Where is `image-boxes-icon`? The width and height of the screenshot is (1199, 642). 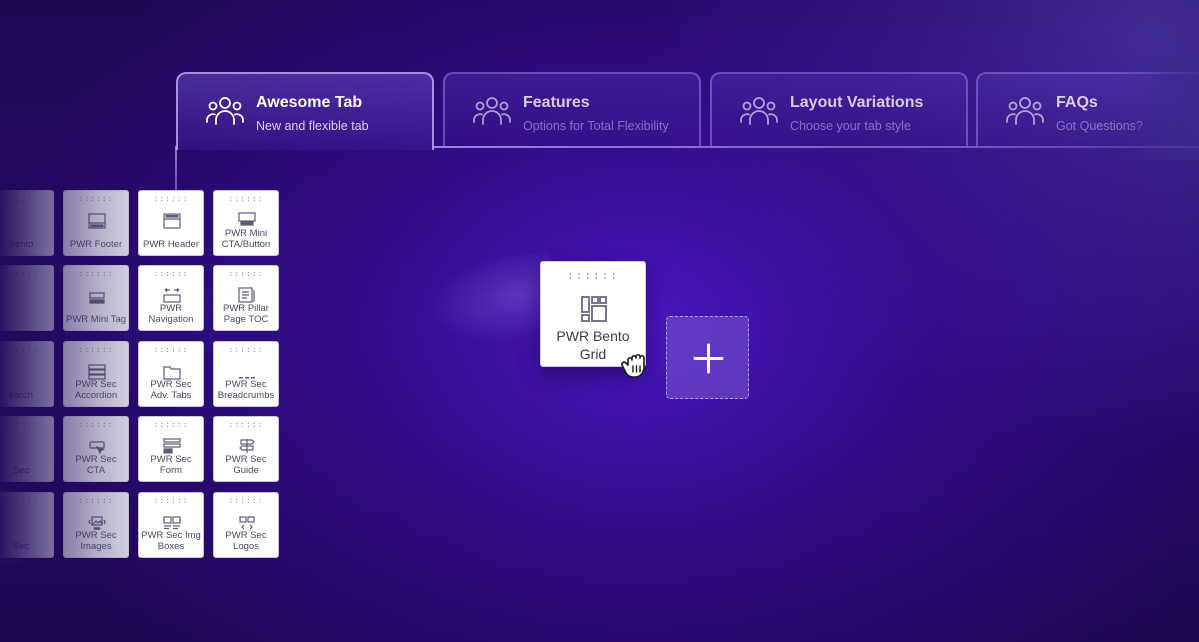 image-boxes-icon is located at coordinates (172, 523).